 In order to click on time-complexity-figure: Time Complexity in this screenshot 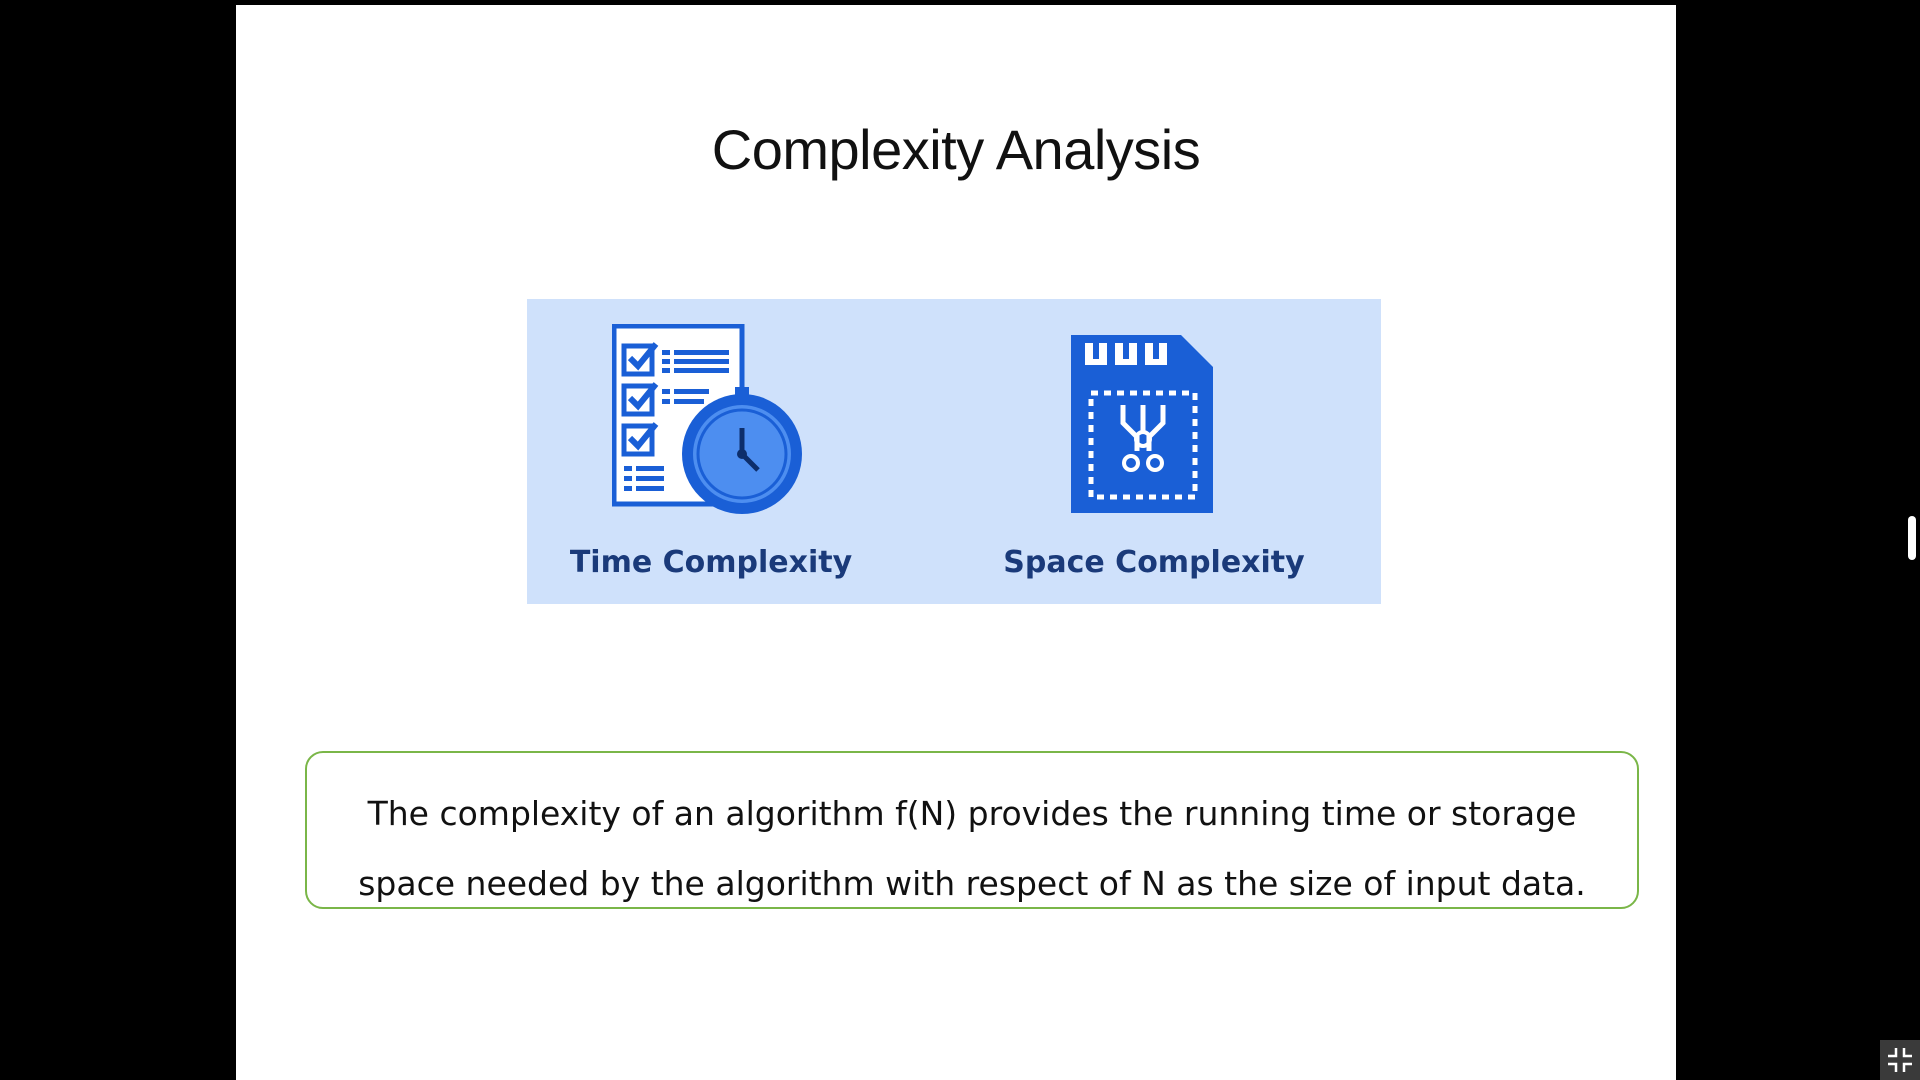, I will do `click(737, 451)`.